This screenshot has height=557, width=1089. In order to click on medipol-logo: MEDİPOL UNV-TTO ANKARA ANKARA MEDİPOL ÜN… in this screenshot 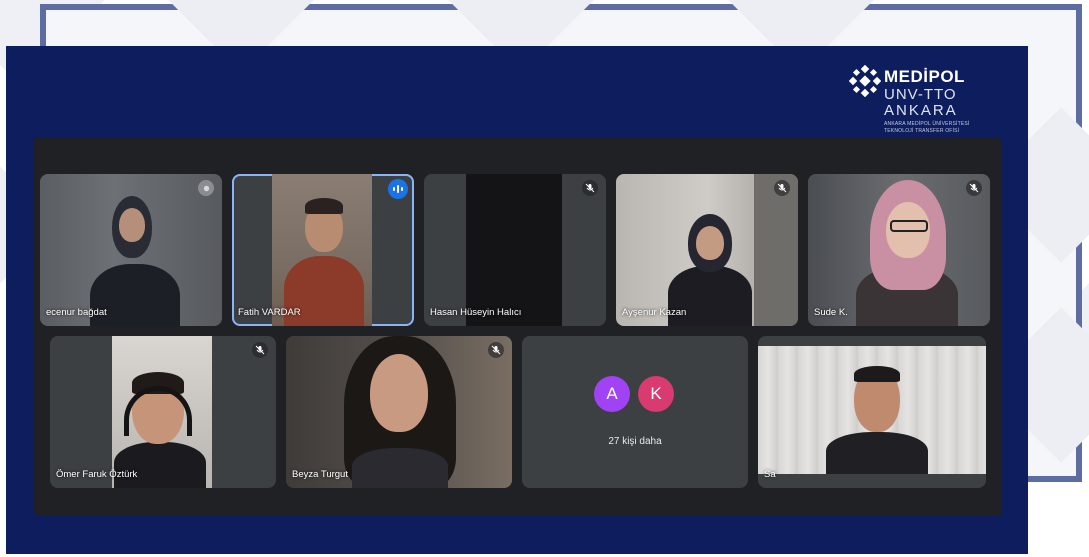, I will do `click(929, 103)`.